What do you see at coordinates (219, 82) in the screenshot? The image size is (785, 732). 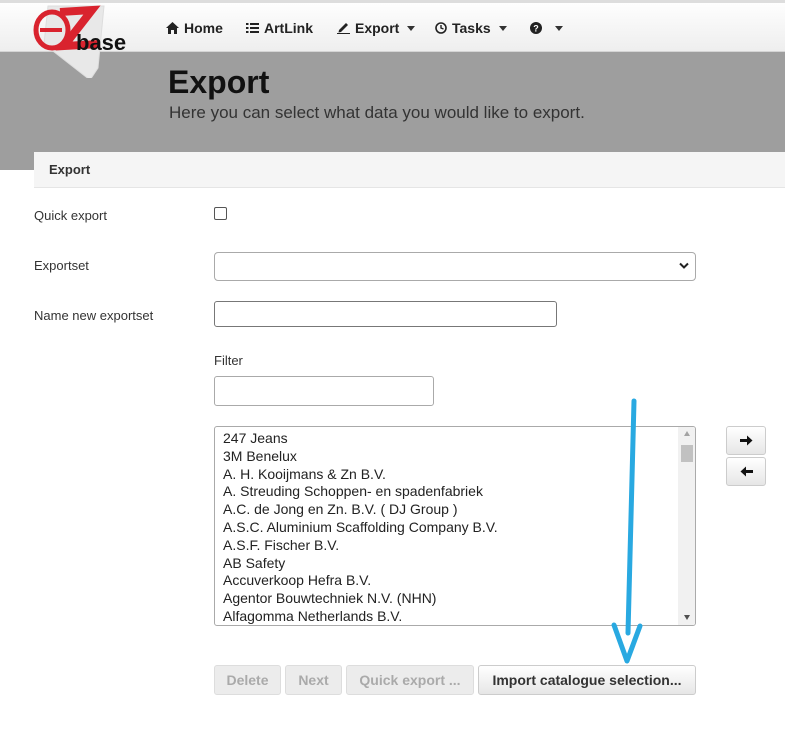 I see `page-title: Export` at bounding box center [219, 82].